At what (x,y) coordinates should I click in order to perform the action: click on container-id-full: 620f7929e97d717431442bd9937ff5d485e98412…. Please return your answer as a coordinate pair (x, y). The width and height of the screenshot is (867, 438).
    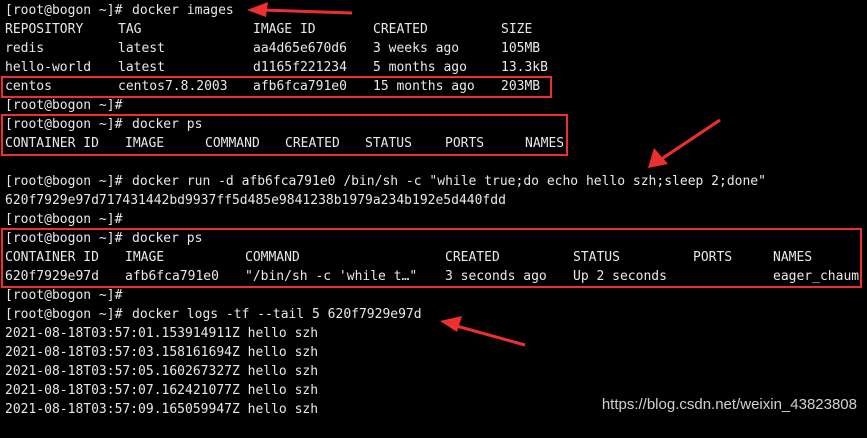
    Looking at the image, I should click on (255, 200).